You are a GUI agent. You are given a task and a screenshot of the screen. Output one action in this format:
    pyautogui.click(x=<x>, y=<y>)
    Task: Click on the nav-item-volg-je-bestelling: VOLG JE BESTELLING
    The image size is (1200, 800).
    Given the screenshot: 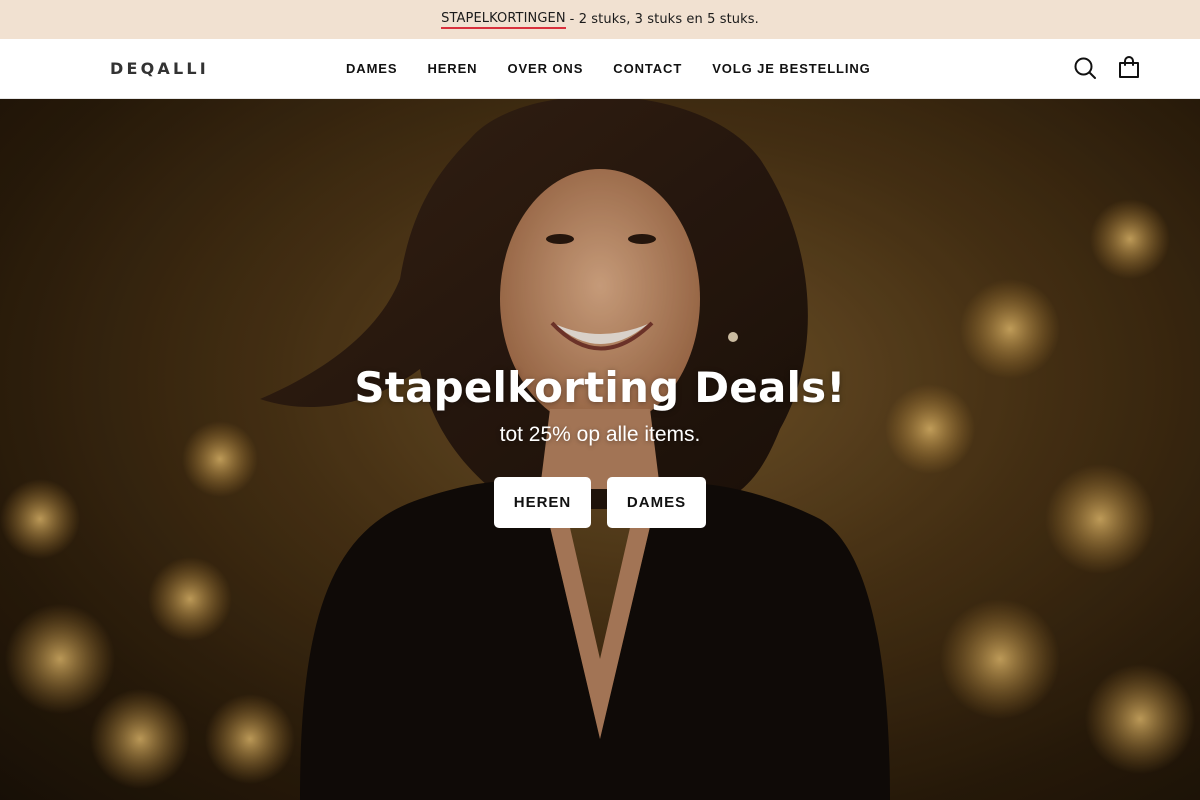 What is the action you would take?
    pyautogui.click(x=791, y=68)
    